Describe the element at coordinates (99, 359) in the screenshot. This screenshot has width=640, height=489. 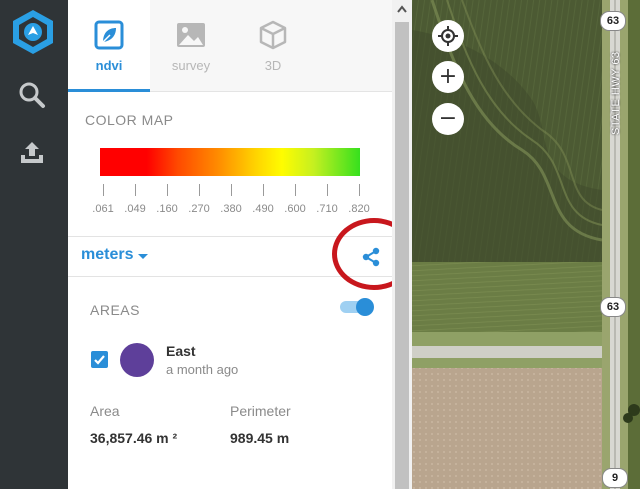
I see `area-checkbox` at that location.